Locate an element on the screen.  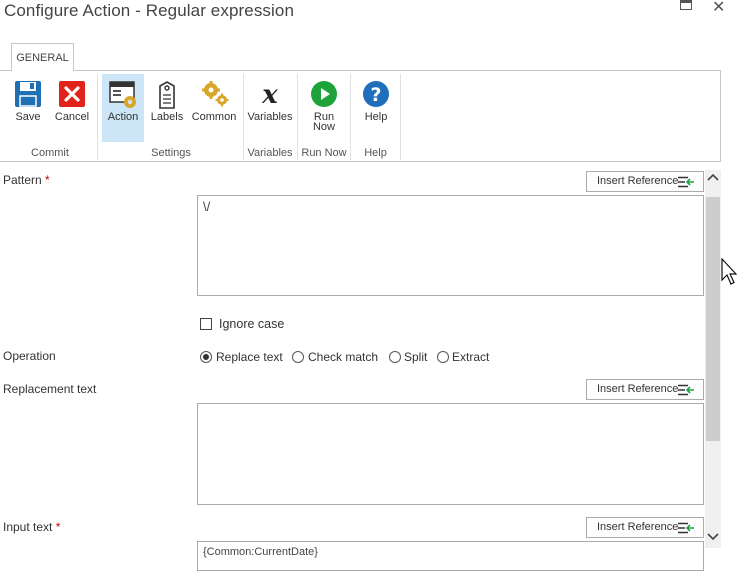
insert-reference-button-replacement: Insert Reference is located at coordinates (645, 389).